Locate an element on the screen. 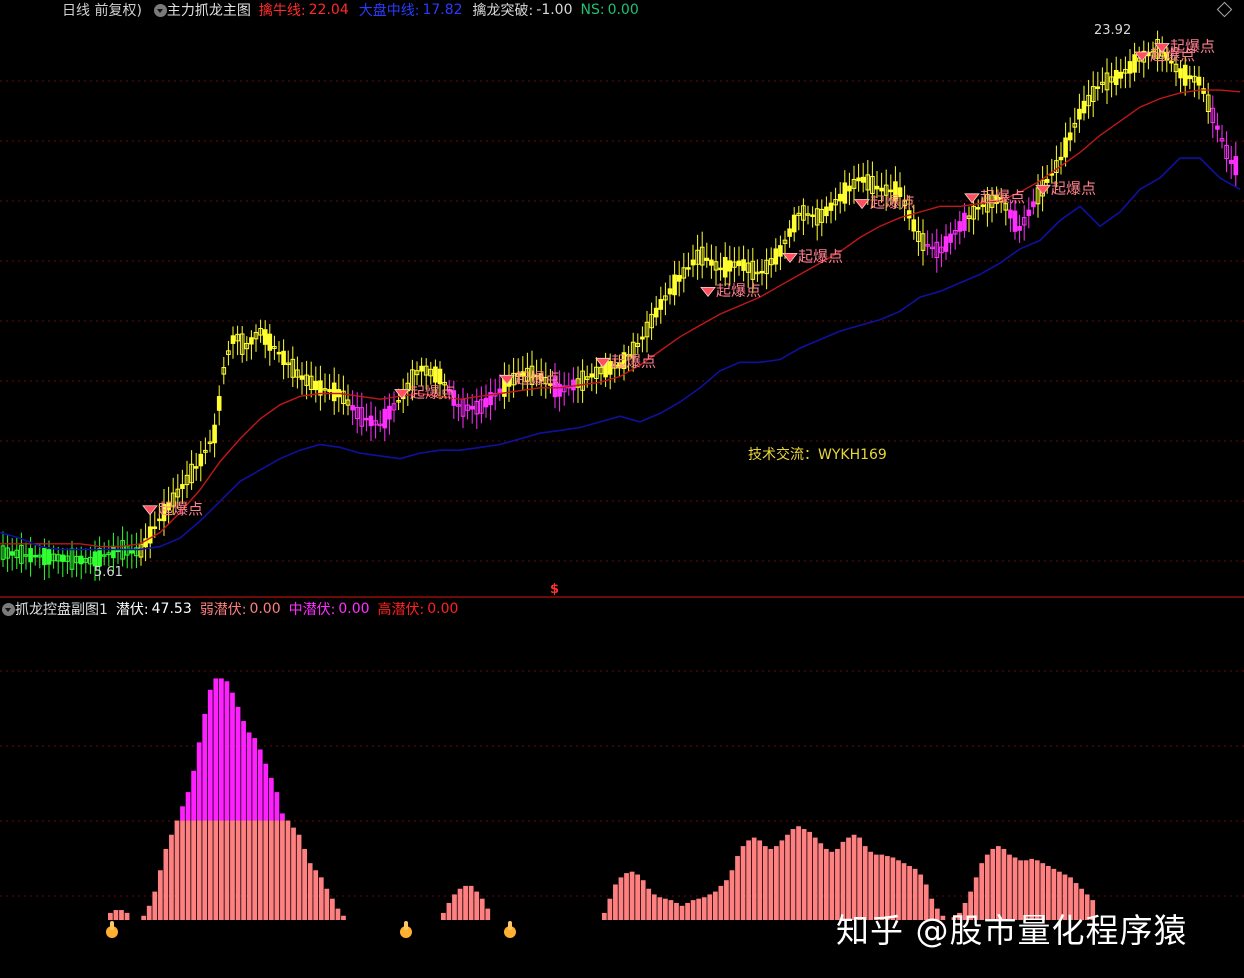 Image resolution: width=1244 pixels, height=978 pixels. qinniu-label: 擒牛线: is located at coordinates (282, 11).